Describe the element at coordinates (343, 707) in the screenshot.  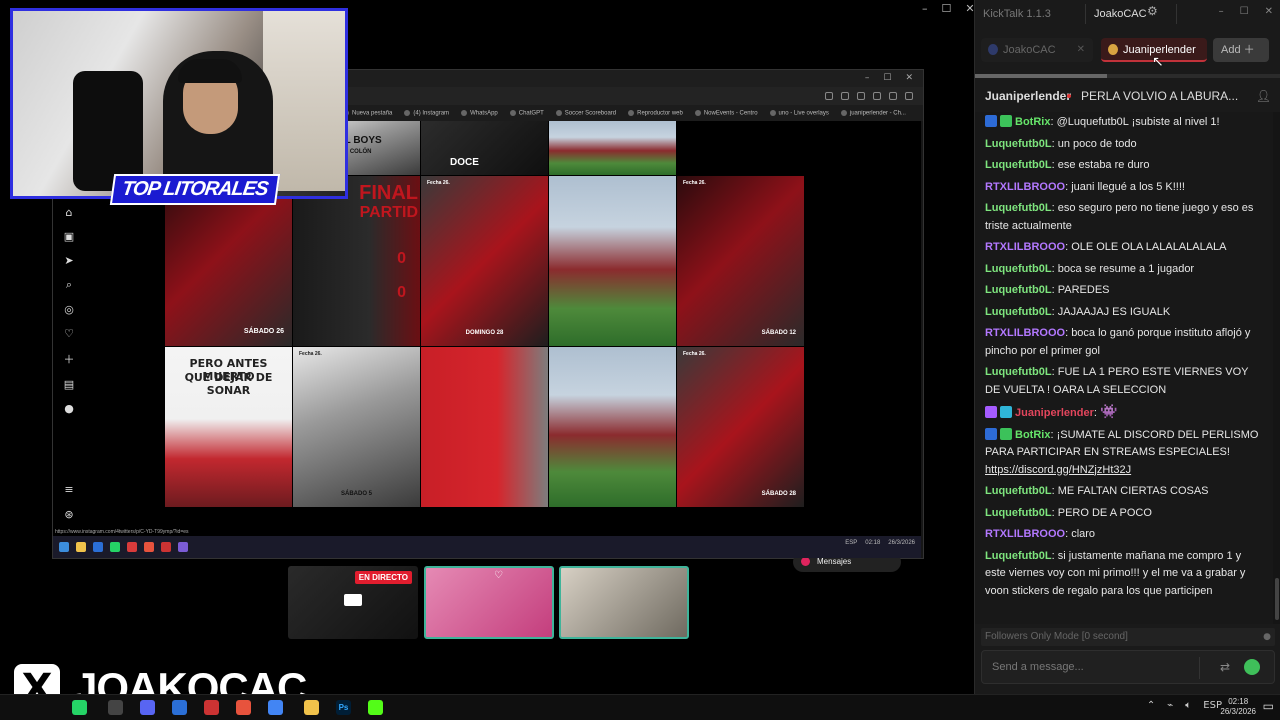
I see `photoshop-icon: Ps` at that location.